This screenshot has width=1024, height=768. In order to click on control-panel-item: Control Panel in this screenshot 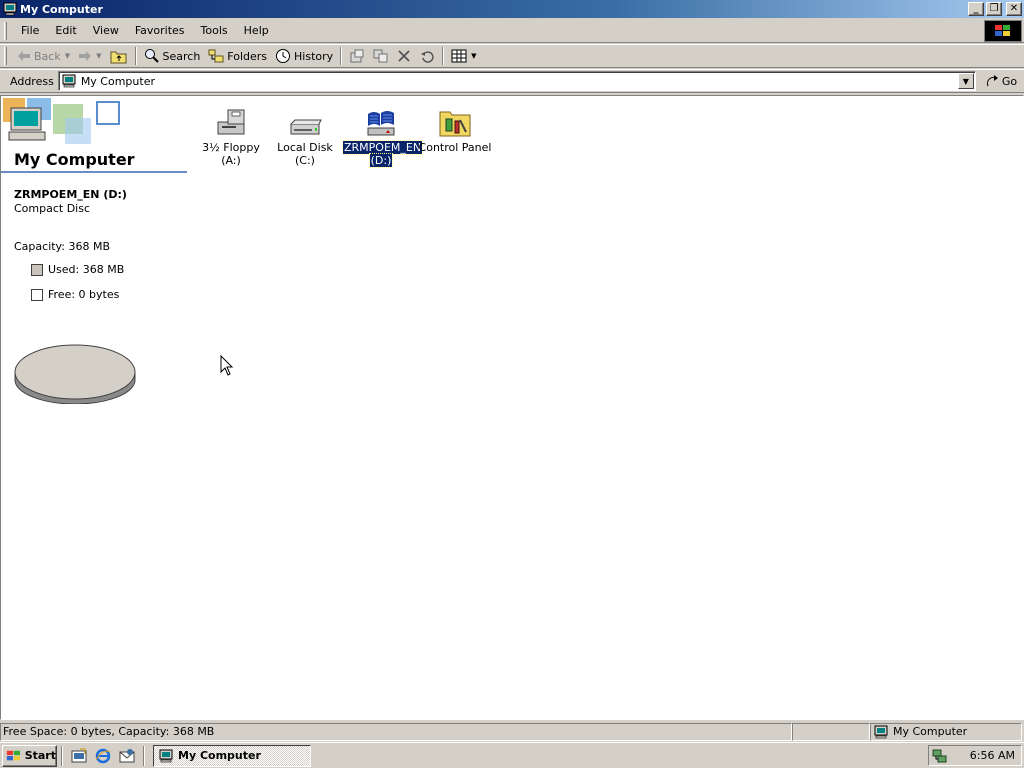, I will do `click(455, 127)`.